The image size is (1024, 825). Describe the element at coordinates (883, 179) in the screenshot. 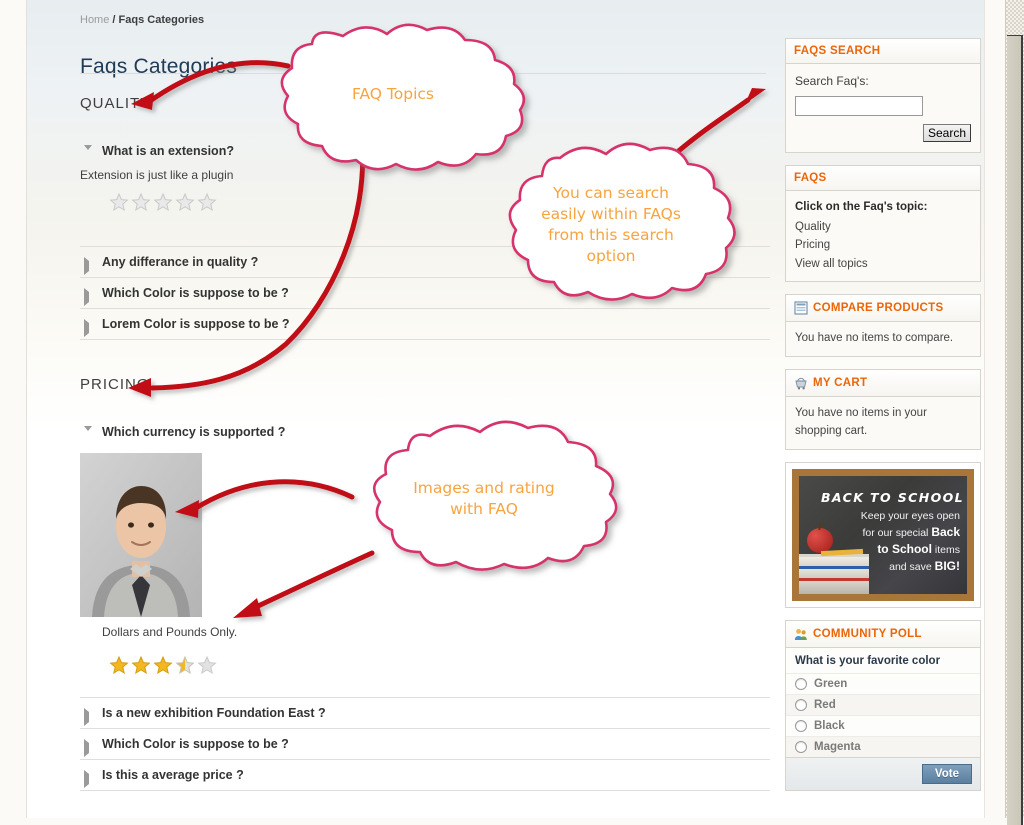

I see `block-title: FAQS` at that location.